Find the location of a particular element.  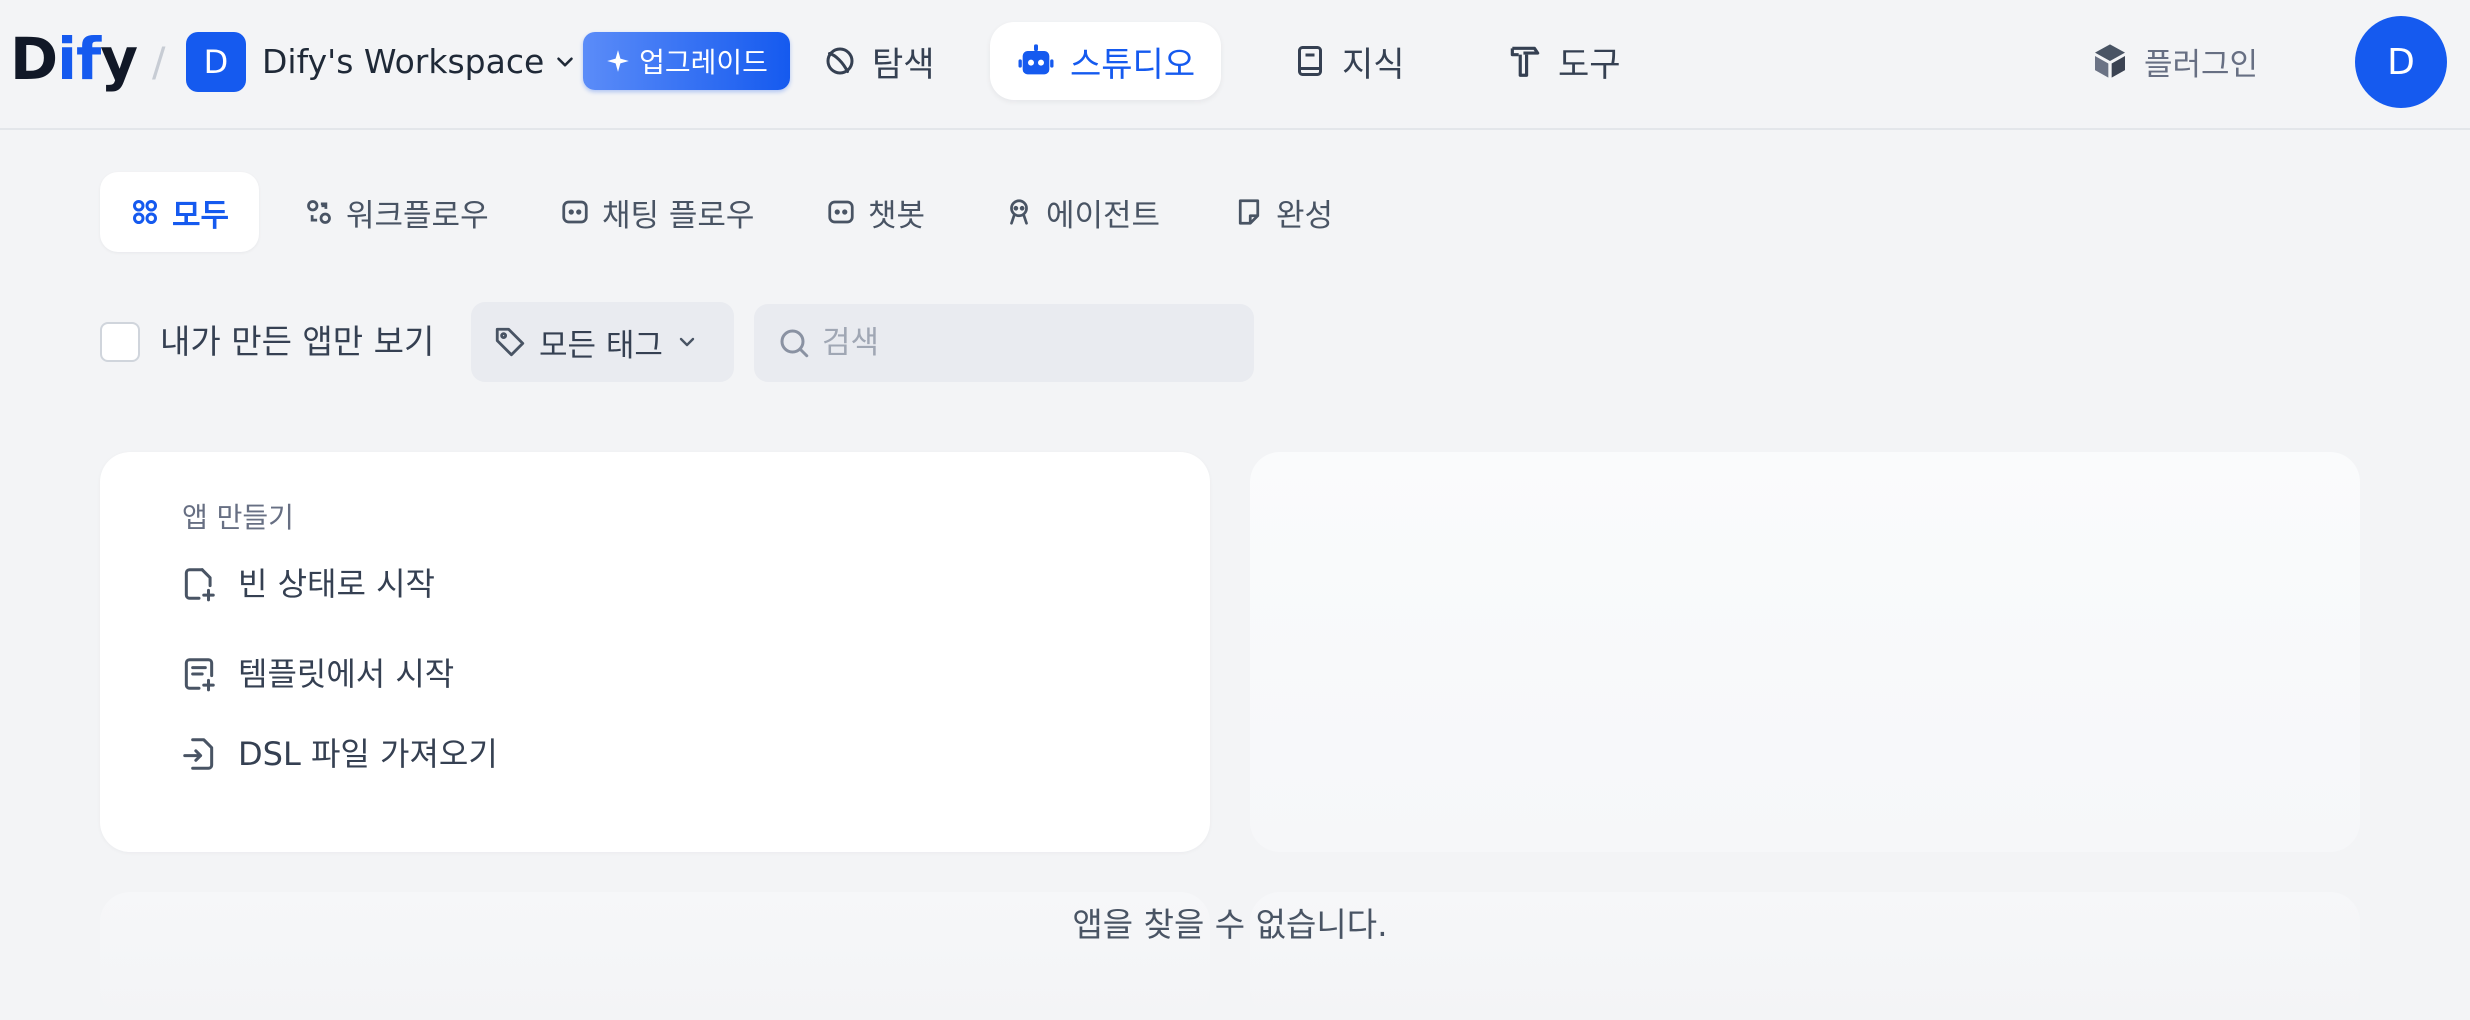

agent-icon is located at coordinates (1019, 212).